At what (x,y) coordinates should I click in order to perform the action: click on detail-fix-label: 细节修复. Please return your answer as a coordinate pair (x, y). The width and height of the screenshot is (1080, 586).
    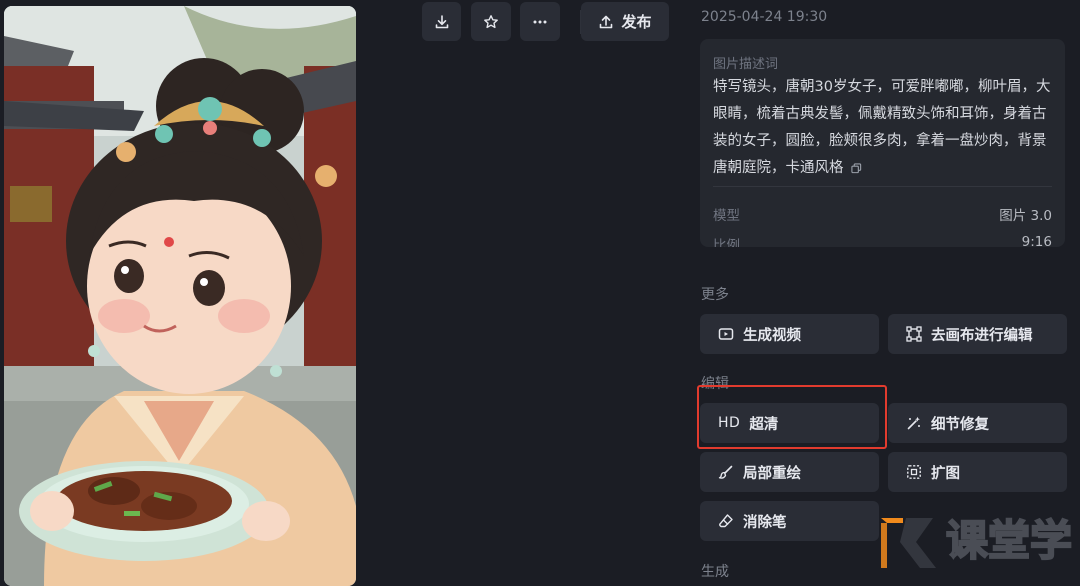
    Looking at the image, I should click on (960, 424).